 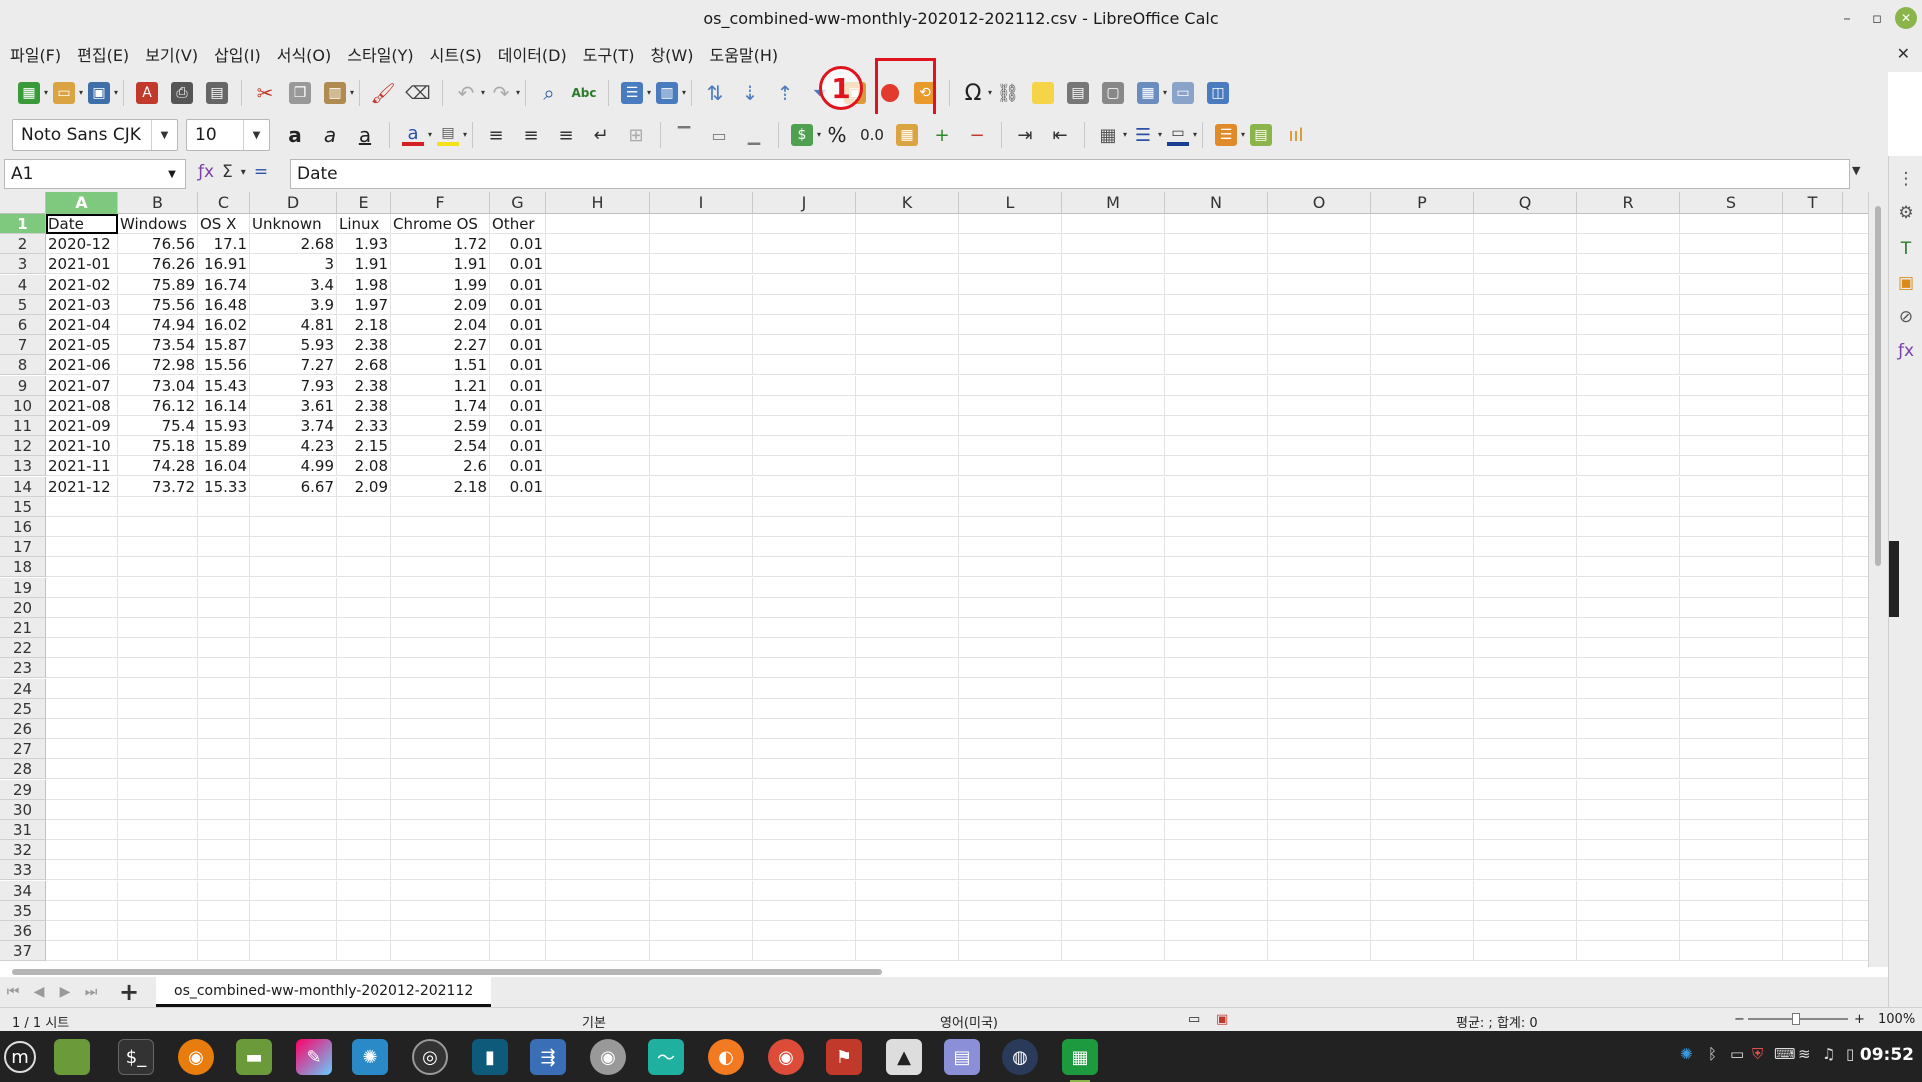 I want to click on row-header: 15, so click(x=23, y=507).